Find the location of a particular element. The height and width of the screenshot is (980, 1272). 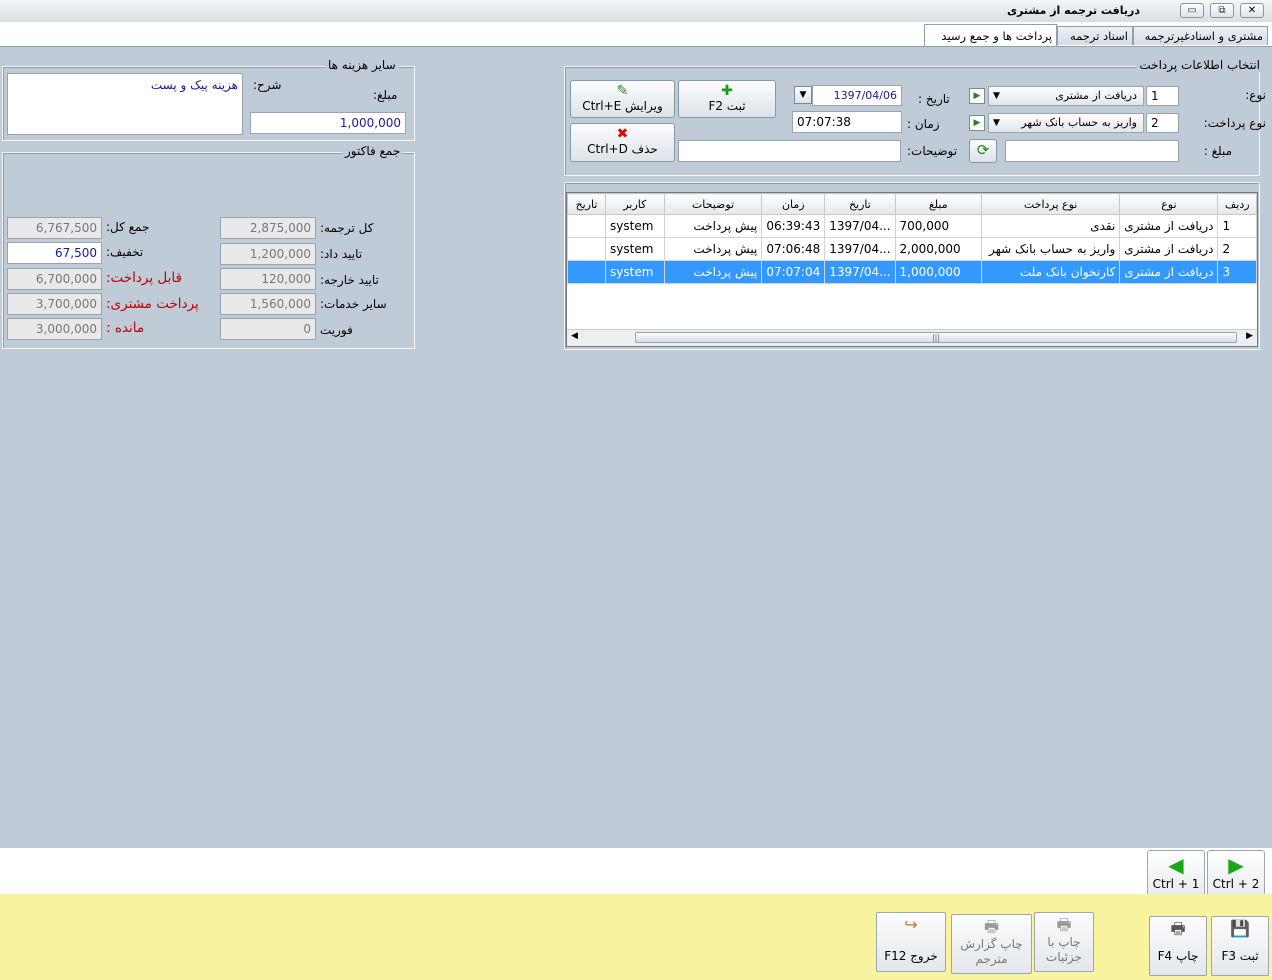

arrow-right-icon: ▶ is located at coordinates (1236, 865).